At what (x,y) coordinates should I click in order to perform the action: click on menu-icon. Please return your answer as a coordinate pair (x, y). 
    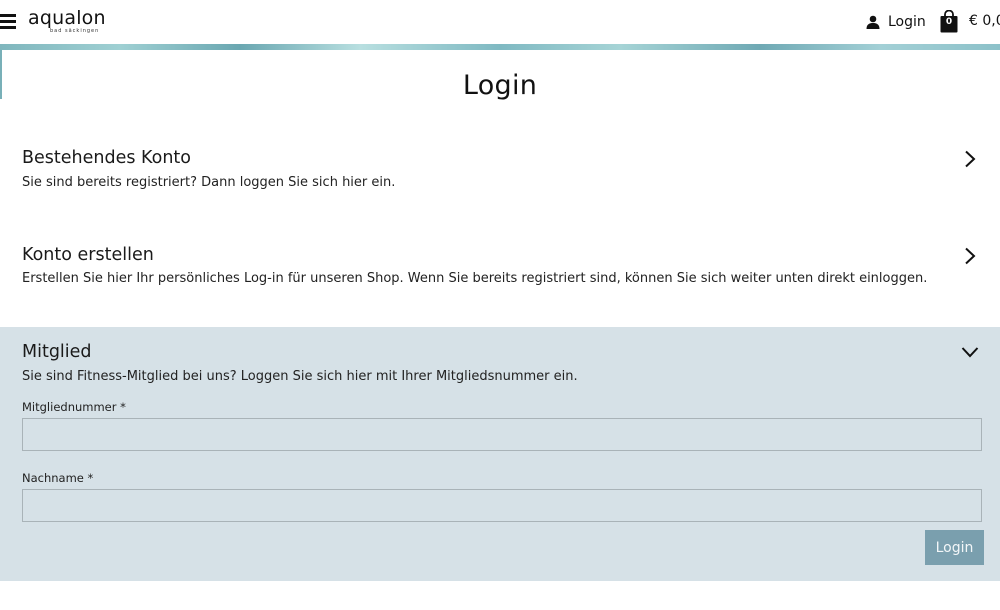
    Looking at the image, I should click on (8, 22).